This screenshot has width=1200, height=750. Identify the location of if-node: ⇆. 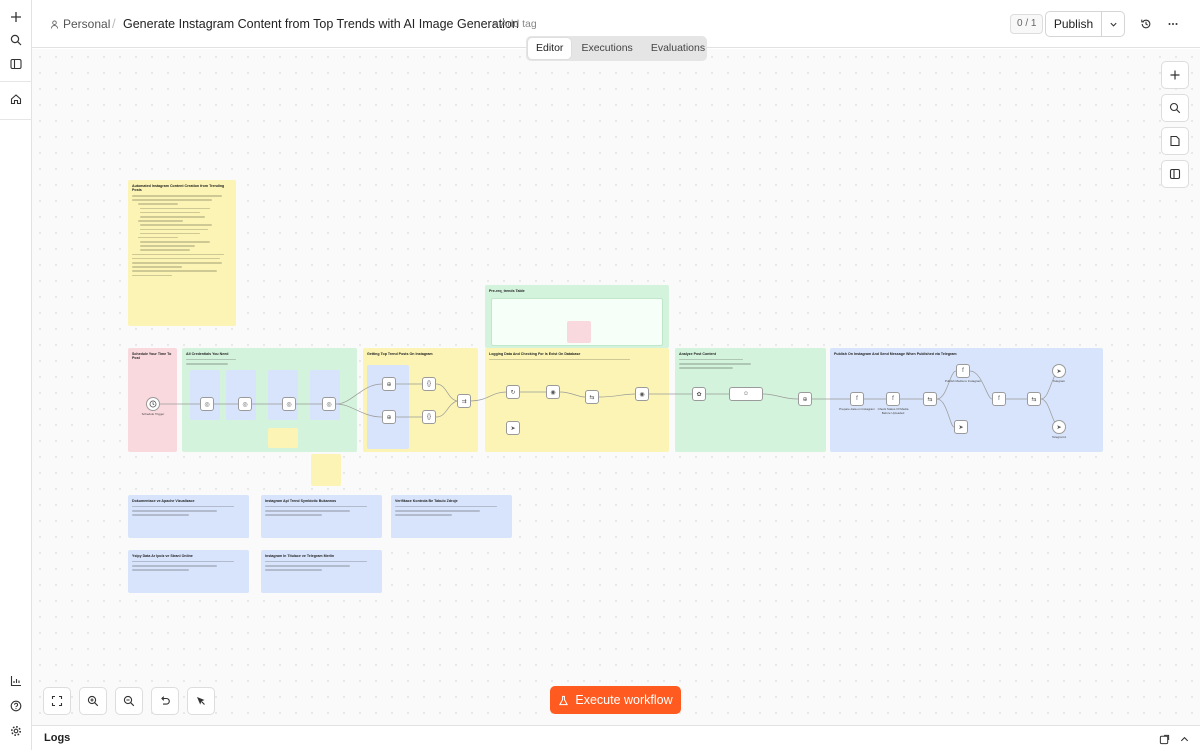
(592, 397).